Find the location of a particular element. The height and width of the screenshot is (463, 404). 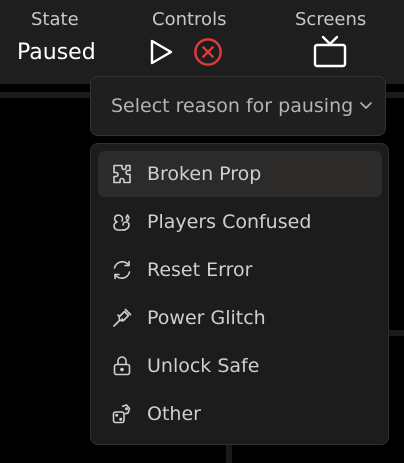

screens-header: Screens is located at coordinates (331, 19).